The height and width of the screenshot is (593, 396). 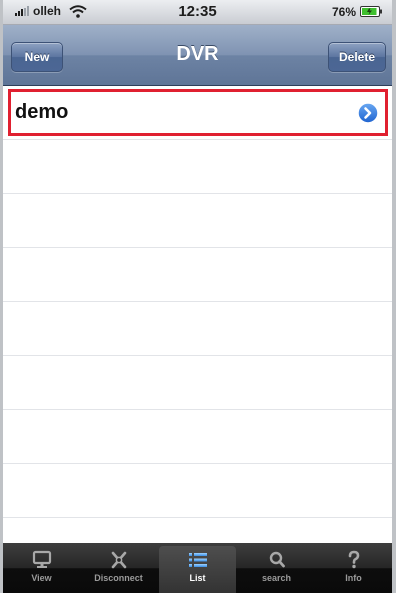 I want to click on tab-info: Info, so click(x=353, y=568).